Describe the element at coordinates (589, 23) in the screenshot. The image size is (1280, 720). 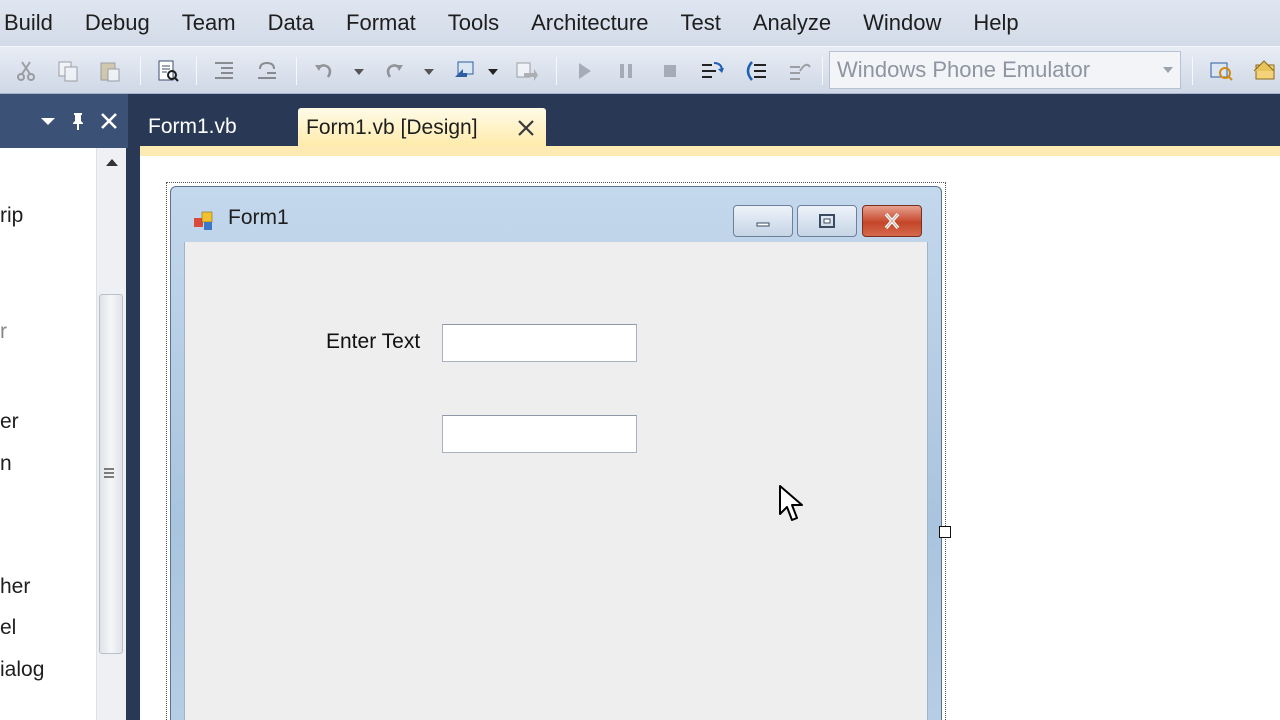
I see `menu-architecture: Architecture` at that location.